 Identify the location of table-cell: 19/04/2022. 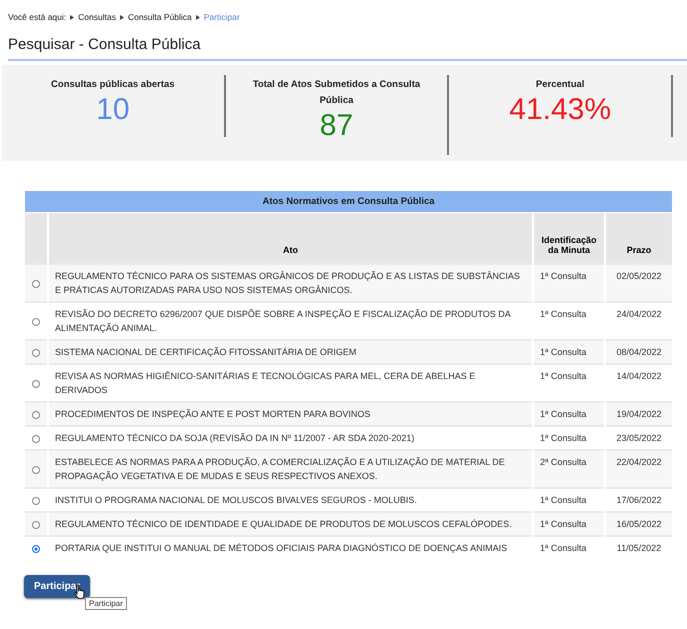
(638, 414).